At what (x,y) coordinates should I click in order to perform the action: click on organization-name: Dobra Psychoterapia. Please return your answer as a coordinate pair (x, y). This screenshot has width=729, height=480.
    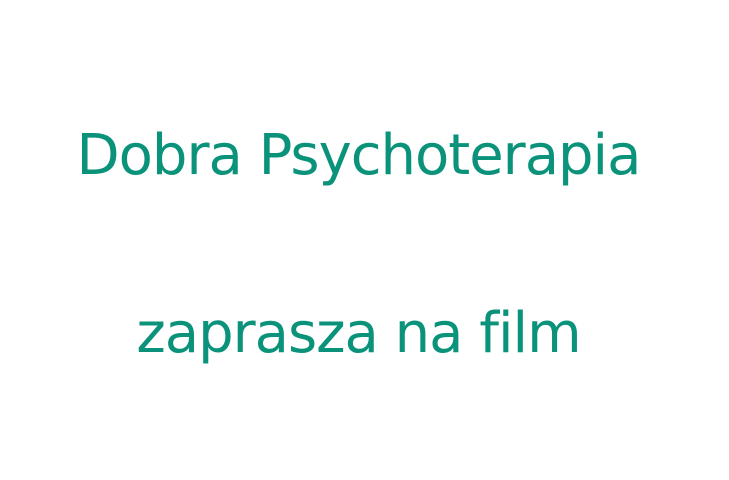
    Looking at the image, I should click on (359, 155).